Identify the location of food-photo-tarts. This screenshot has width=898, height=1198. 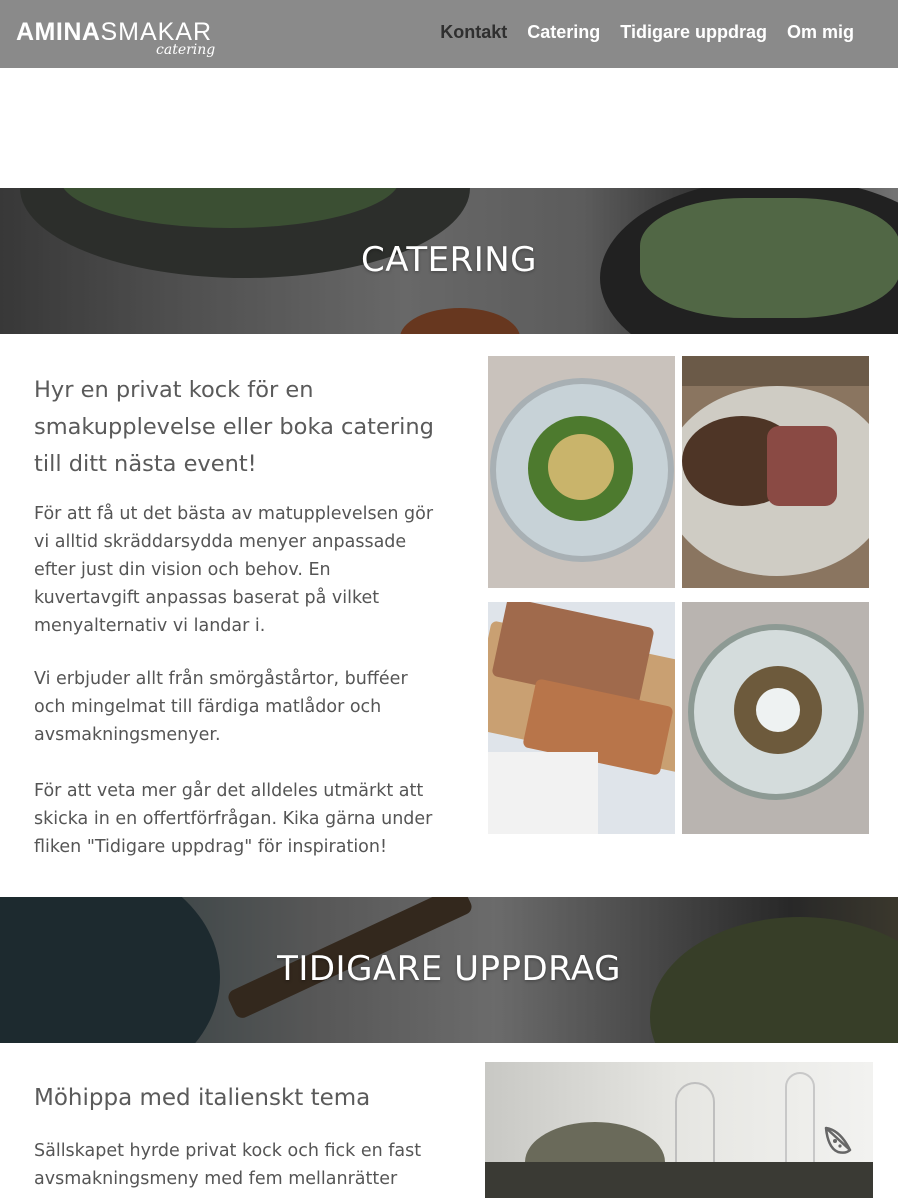
(581, 718).